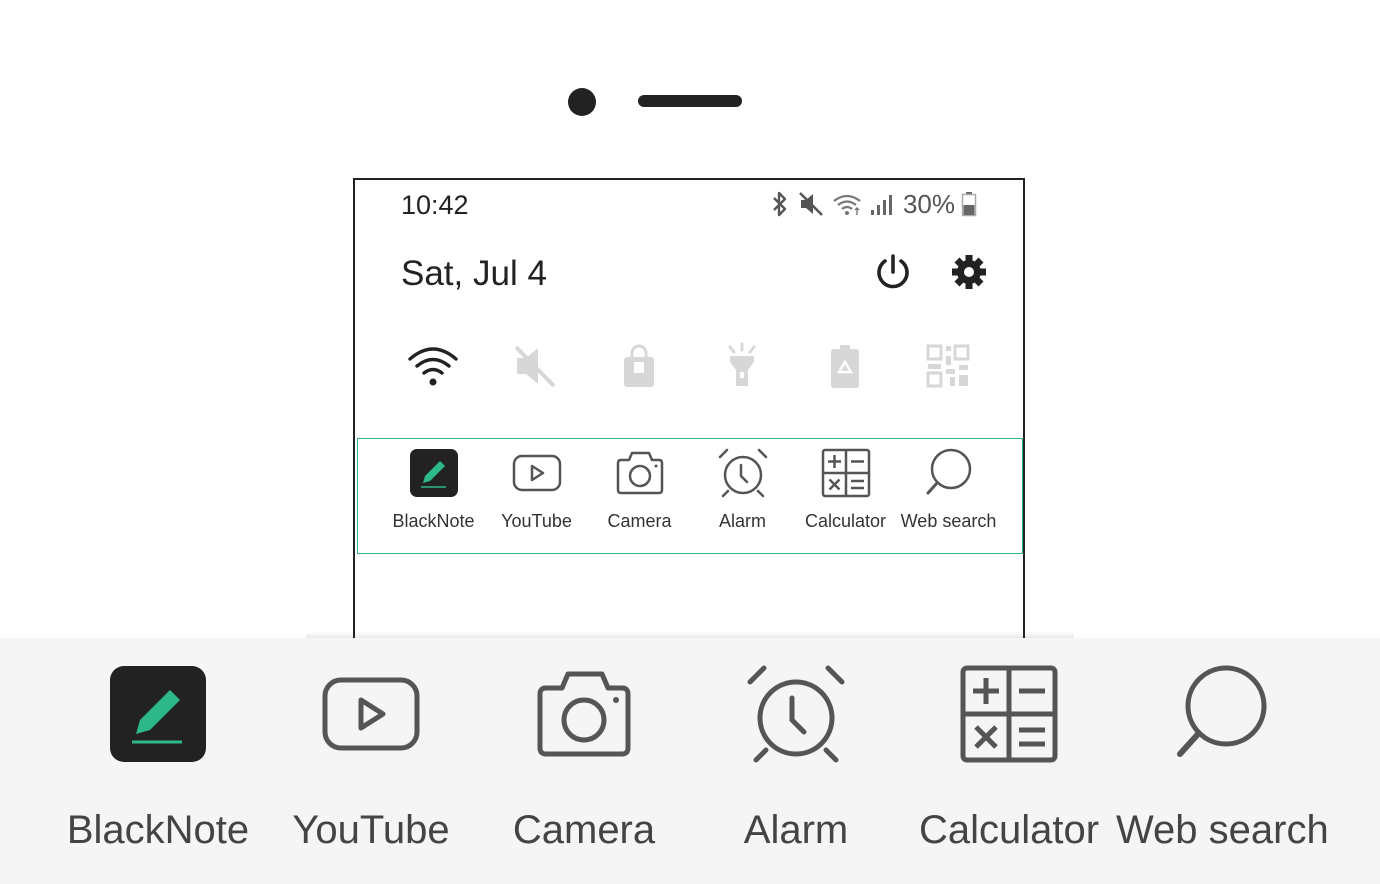 The width and height of the screenshot is (1380, 884). What do you see at coordinates (1009, 767) in the screenshot?
I see `zoomed-shortcut-calculator: Calculator` at bounding box center [1009, 767].